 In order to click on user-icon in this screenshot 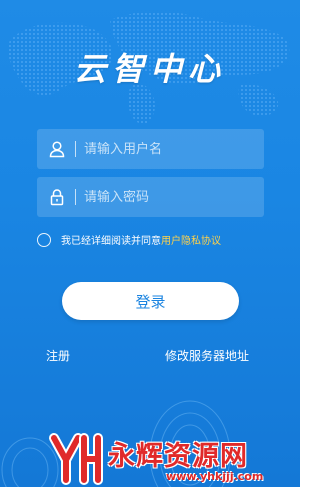, I will do `click(57, 149)`.